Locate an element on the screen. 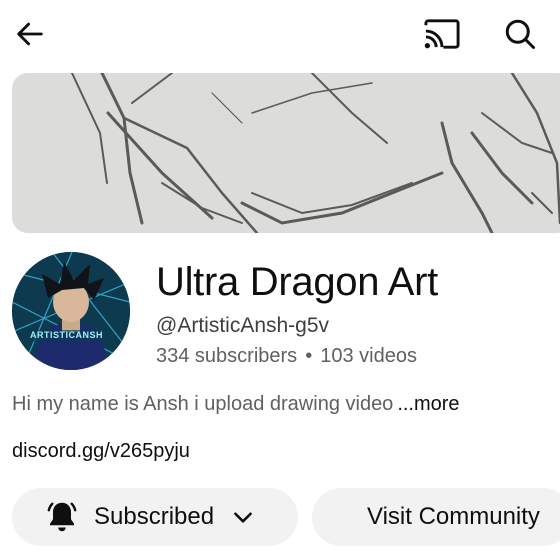 The image size is (560, 560). cast-button is located at coordinates (442, 34).